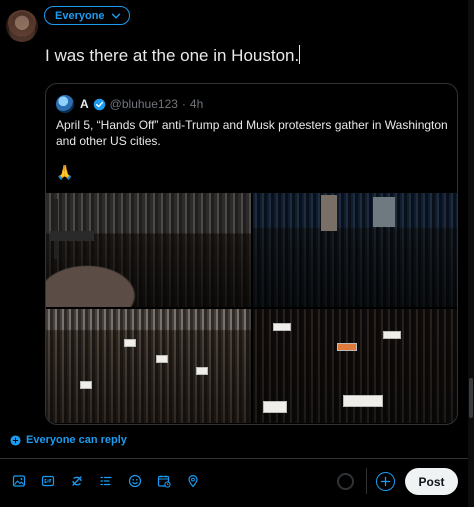  What do you see at coordinates (15, 440) in the screenshot?
I see `globe-icon` at bounding box center [15, 440].